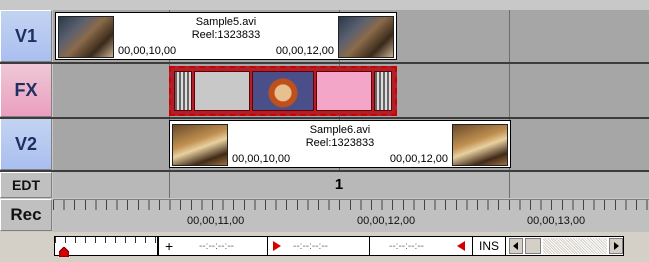 The image size is (649, 262). What do you see at coordinates (277, 247) in the screenshot?
I see `mark-in-icon` at bounding box center [277, 247].